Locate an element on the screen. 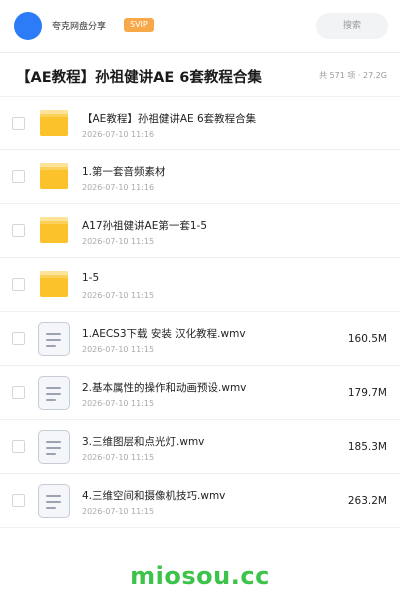  title-row: 【AE教程】孙祖健讲AE 6套教程合集 共 571 项 · 27.2G is located at coordinates (200, 75).